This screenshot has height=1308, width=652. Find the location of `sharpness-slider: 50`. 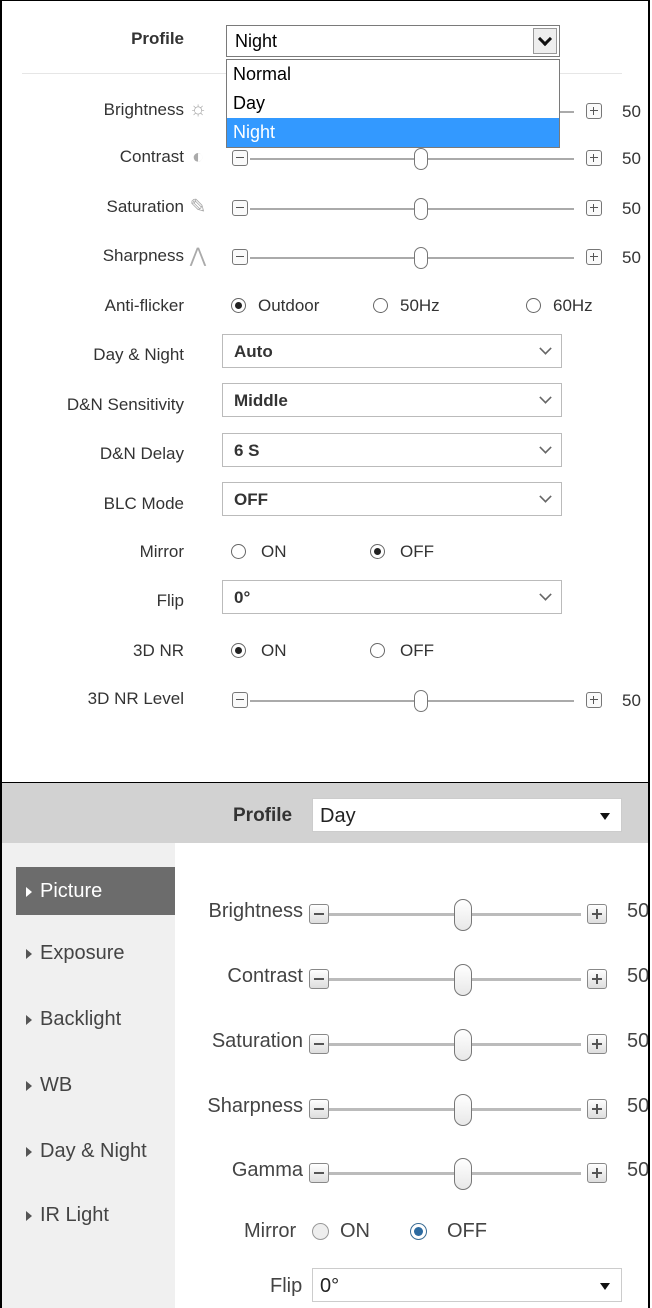

sharpness-slider: 50 is located at coordinates (435, 258).